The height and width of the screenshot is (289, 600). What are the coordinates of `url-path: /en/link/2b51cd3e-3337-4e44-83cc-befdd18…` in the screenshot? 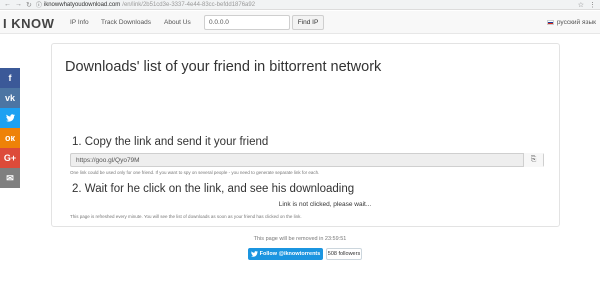 It's located at (189, 4).